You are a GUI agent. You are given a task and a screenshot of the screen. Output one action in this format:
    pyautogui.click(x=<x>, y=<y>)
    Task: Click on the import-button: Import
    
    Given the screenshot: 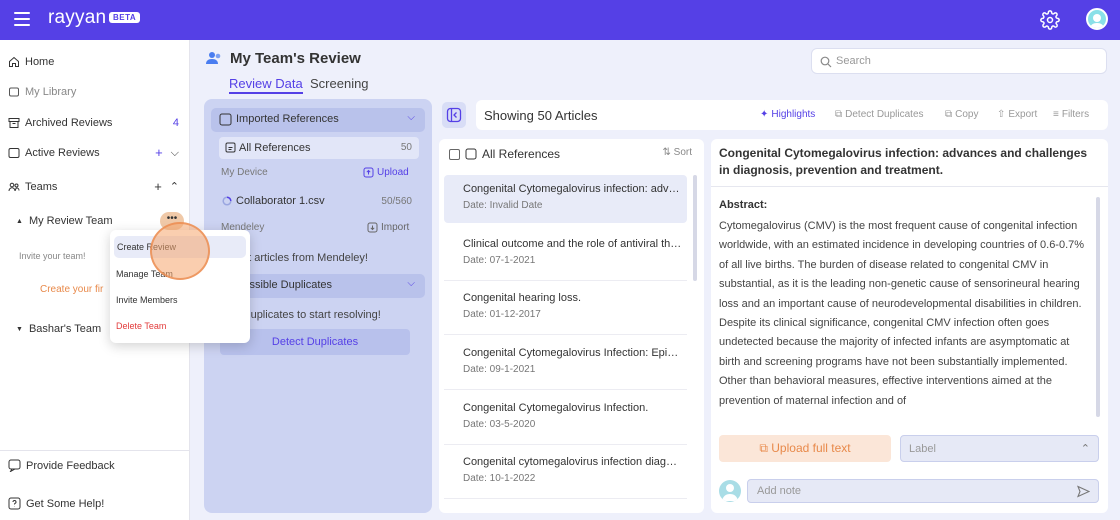 What is the action you would take?
    pyautogui.click(x=388, y=227)
    